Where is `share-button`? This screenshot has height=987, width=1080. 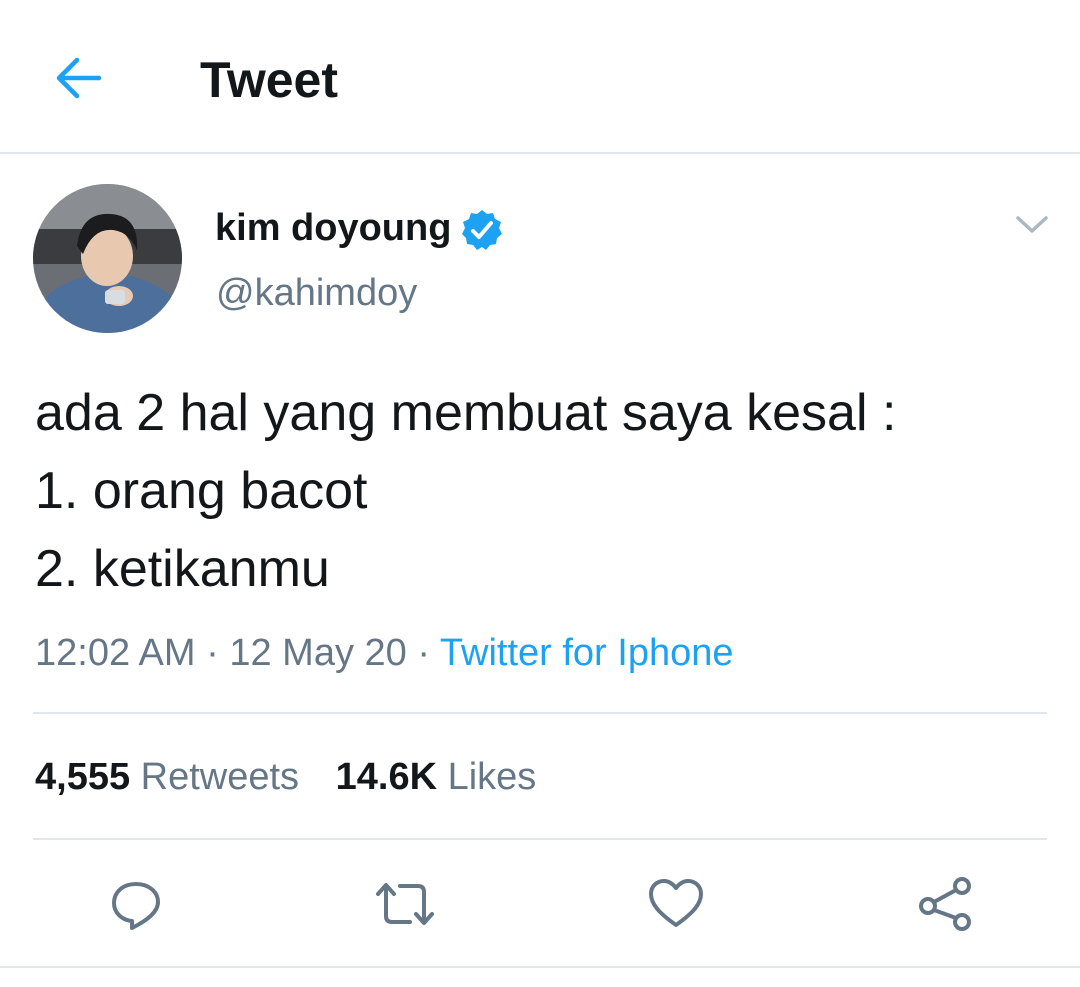 share-button is located at coordinates (945, 904).